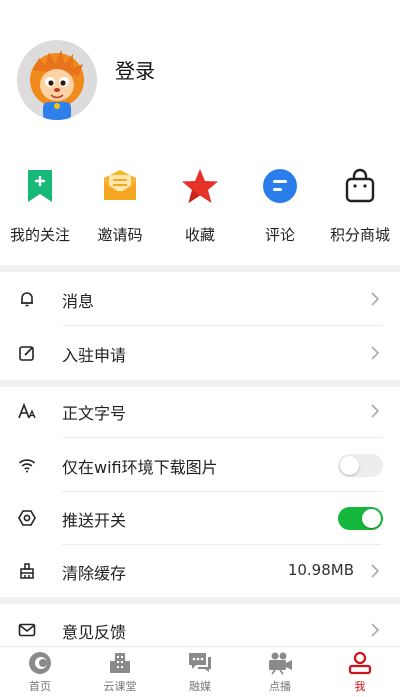  What do you see at coordinates (120, 210) in the screenshot?
I see `quick-action-invite-code: 邀请码` at bounding box center [120, 210].